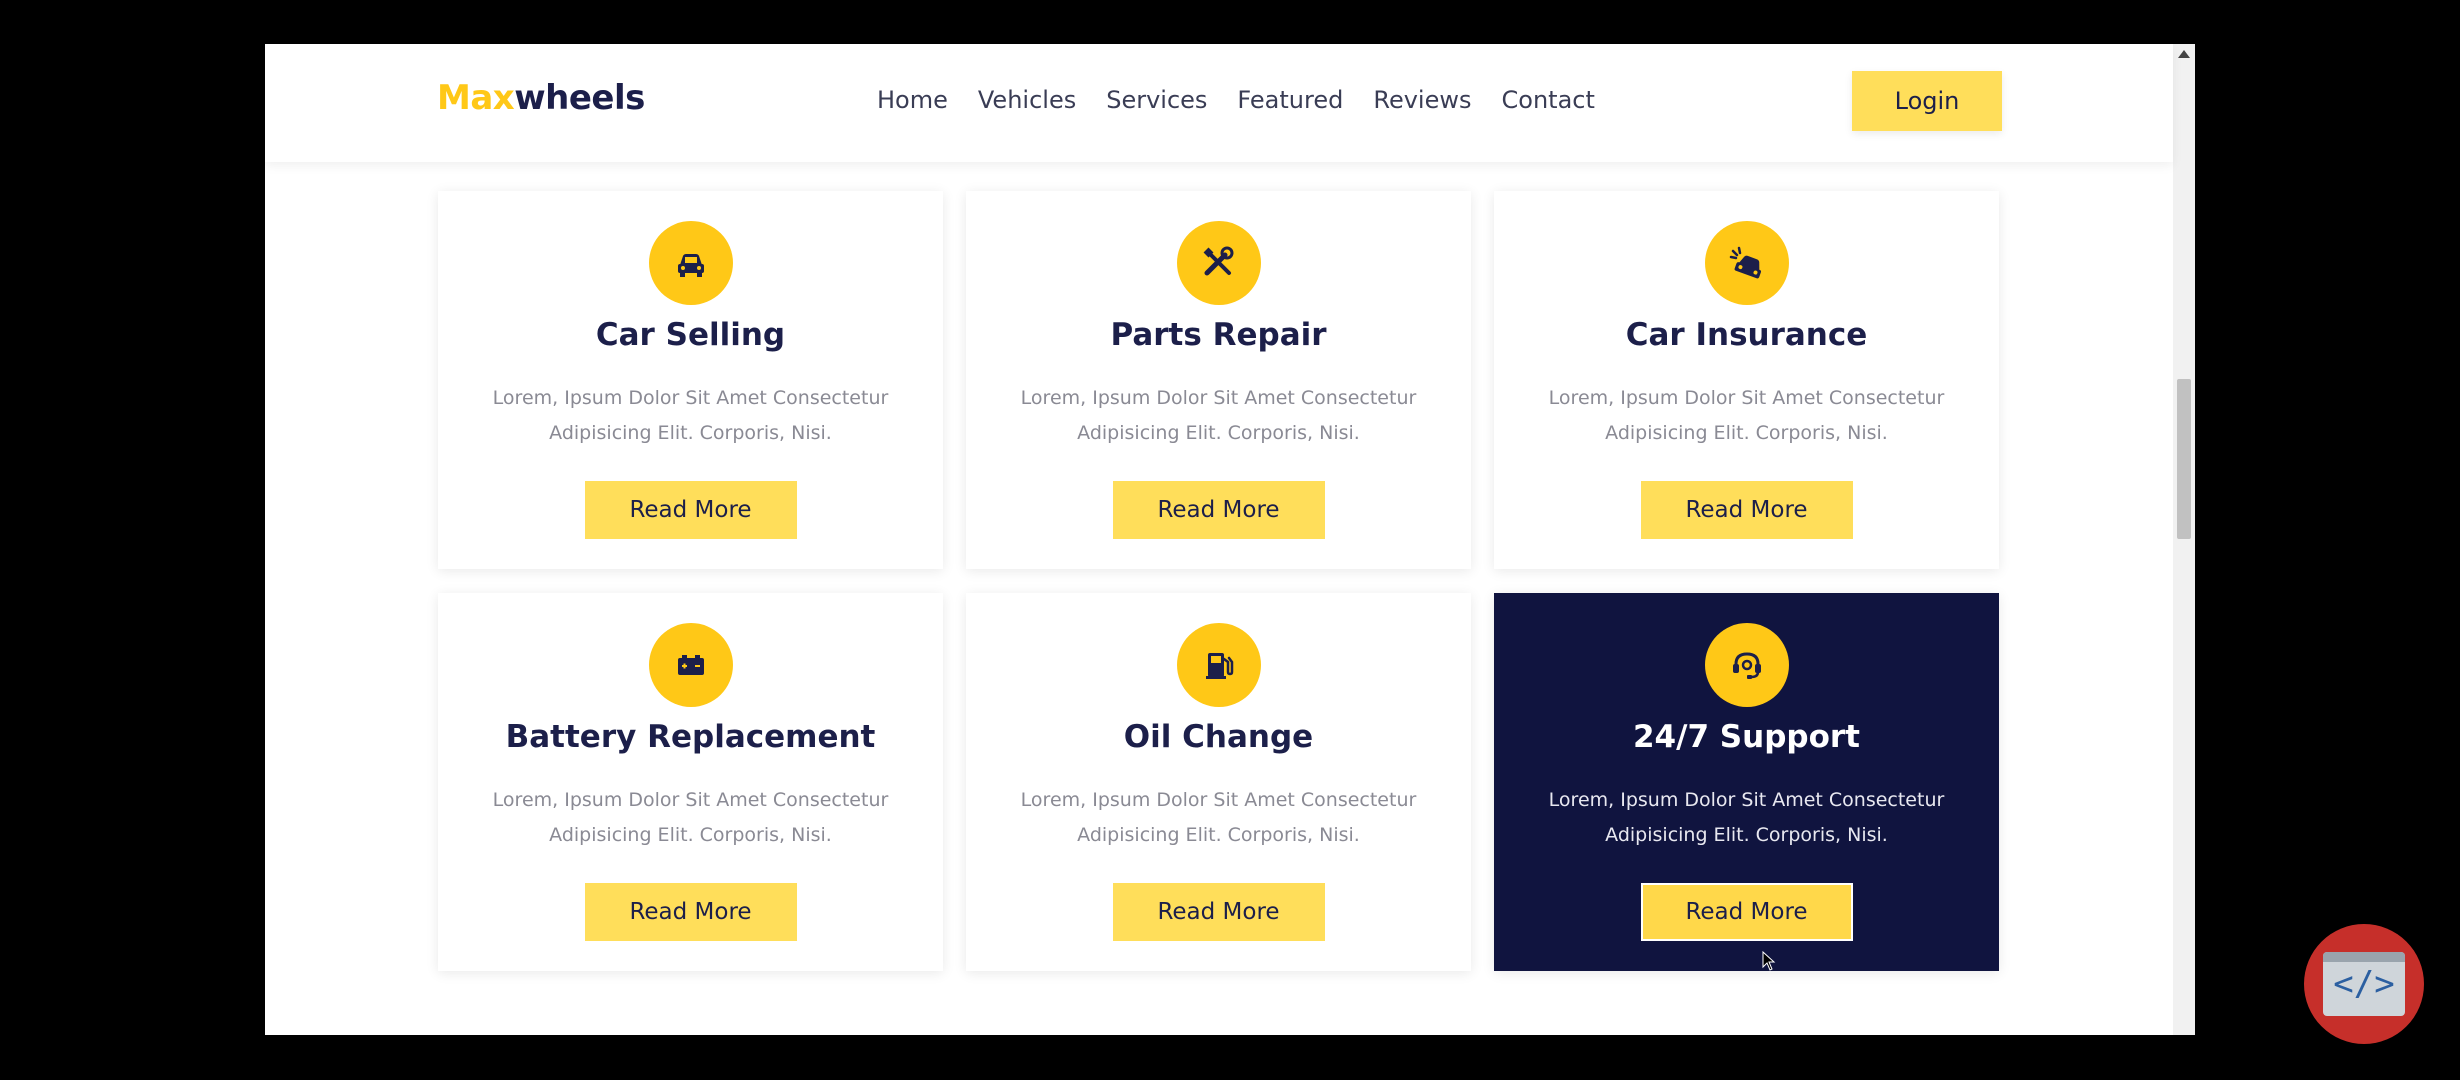  I want to click on nav-contact: Contact, so click(1548, 100).